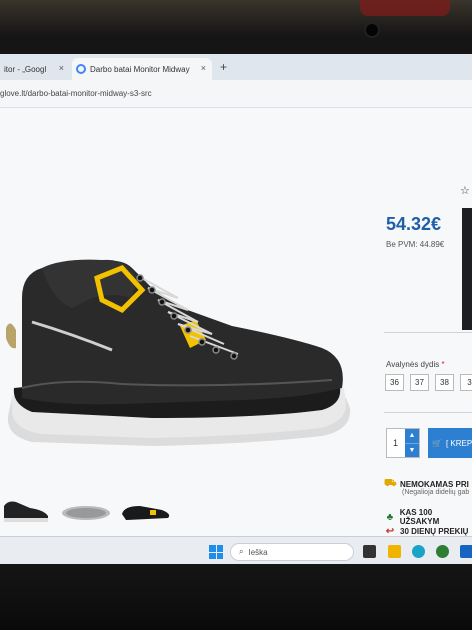  Describe the element at coordinates (146, 513) in the screenshot. I see `thumbnail-top` at that location.